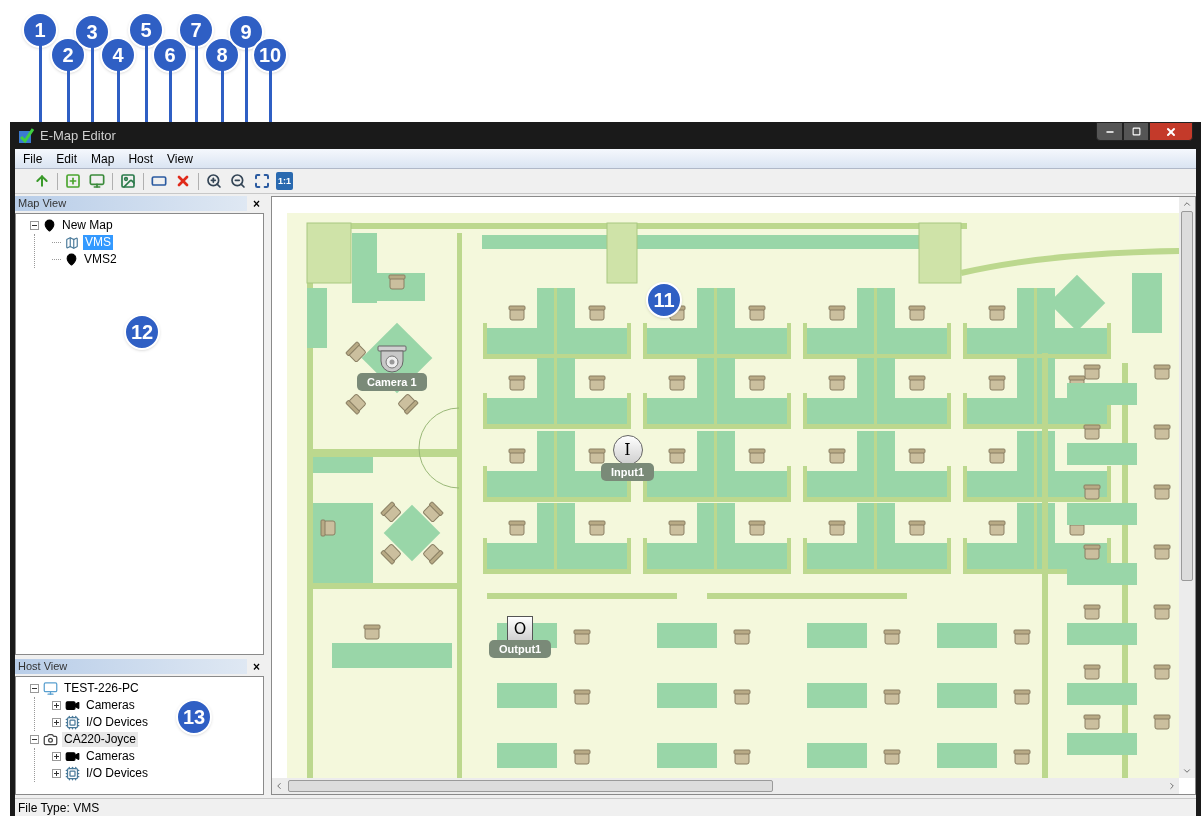 The width and height of the screenshot is (1201, 816). What do you see at coordinates (78, 135) in the screenshot?
I see `window-title: E-Map Editor` at bounding box center [78, 135].